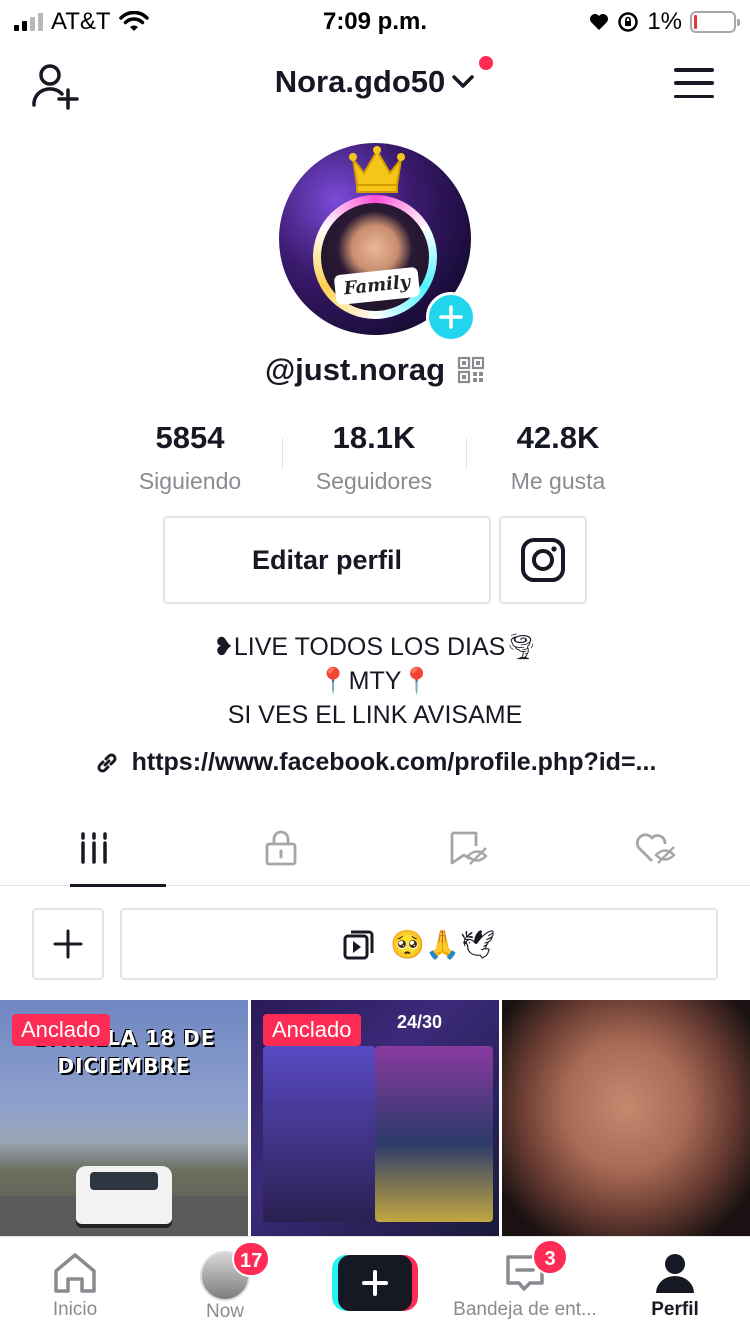 This screenshot has height=1334, width=750. I want to click on account-switcher-label: Nora.gdo50, so click(384, 78).